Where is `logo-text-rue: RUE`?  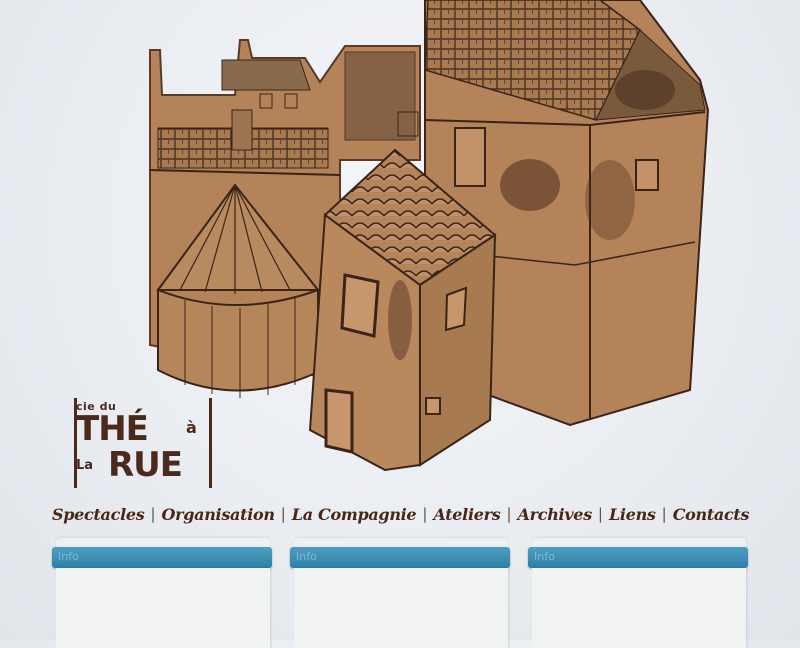
logo-text-rue: RUE is located at coordinates (145, 465).